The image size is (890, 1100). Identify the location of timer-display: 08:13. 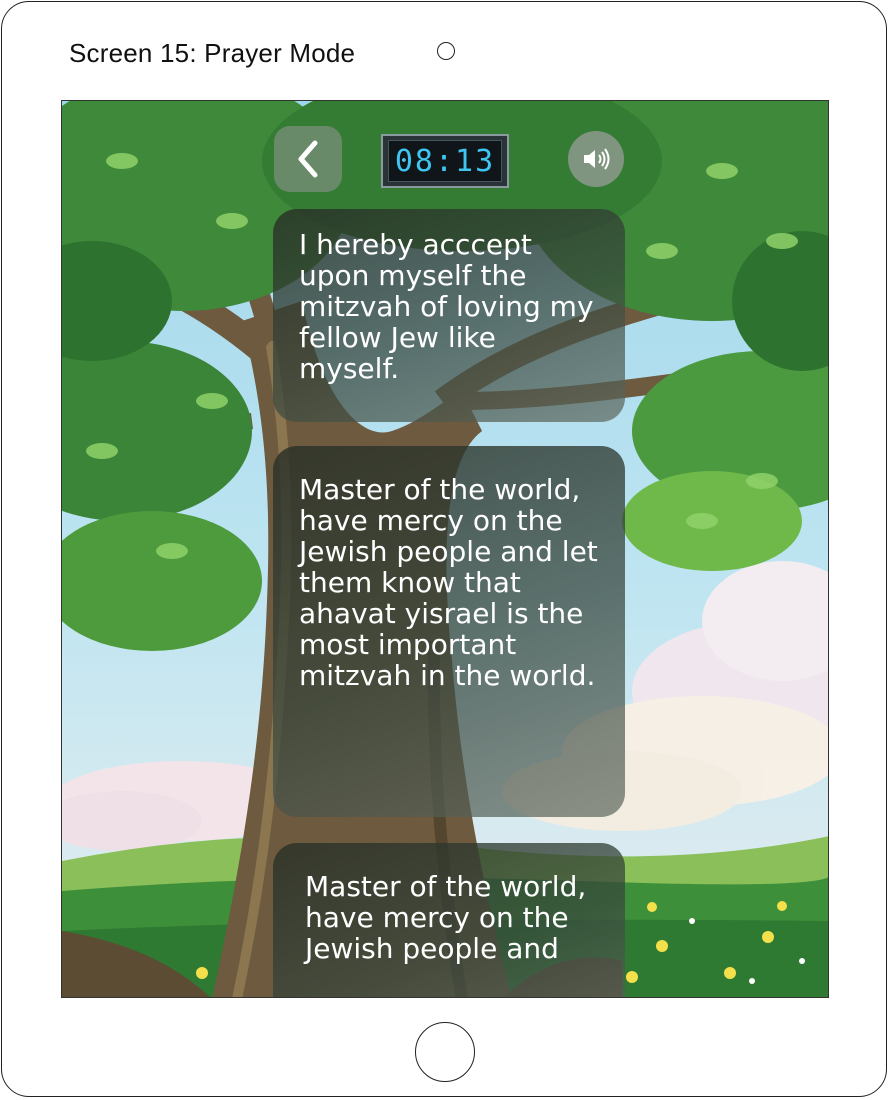
(445, 161).